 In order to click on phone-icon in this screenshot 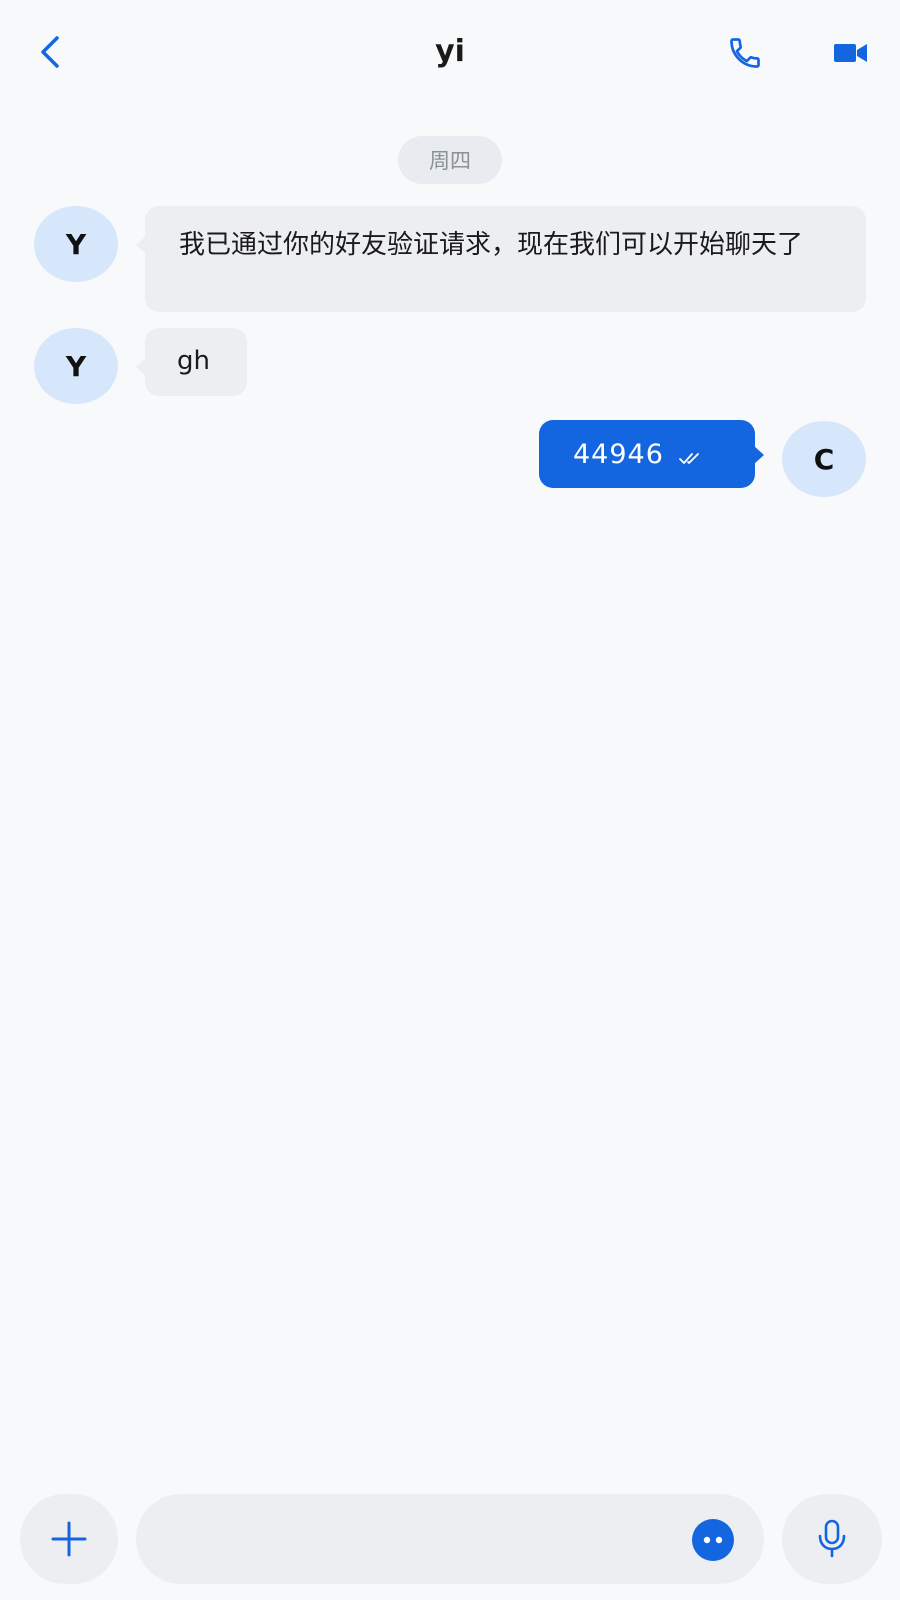, I will do `click(745, 53)`.